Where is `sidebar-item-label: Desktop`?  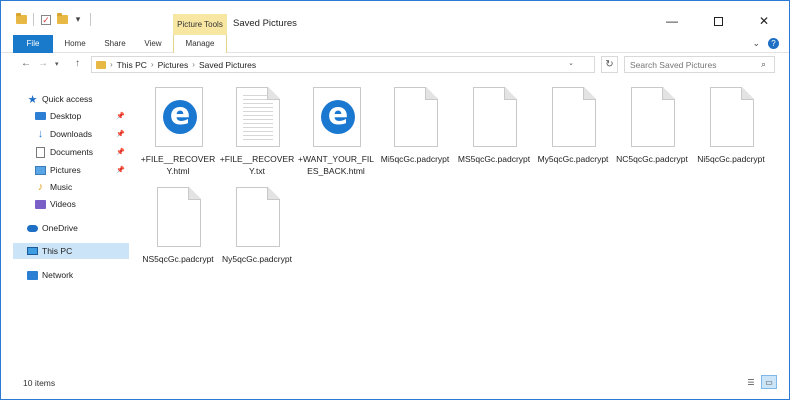
sidebar-item-label: Desktop is located at coordinates (66, 116).